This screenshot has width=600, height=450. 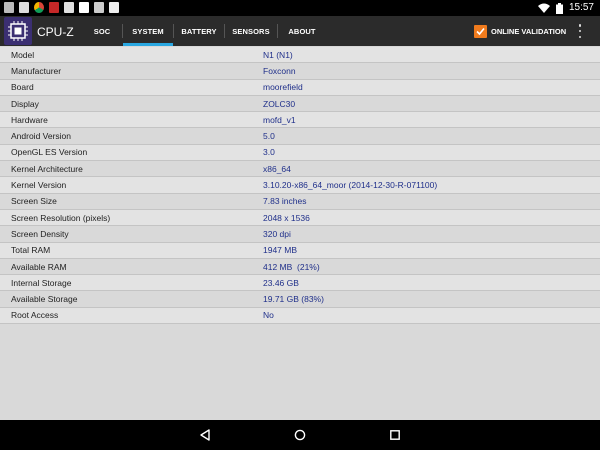 I want to click on calendar-icon, so click(x=84, y=7).